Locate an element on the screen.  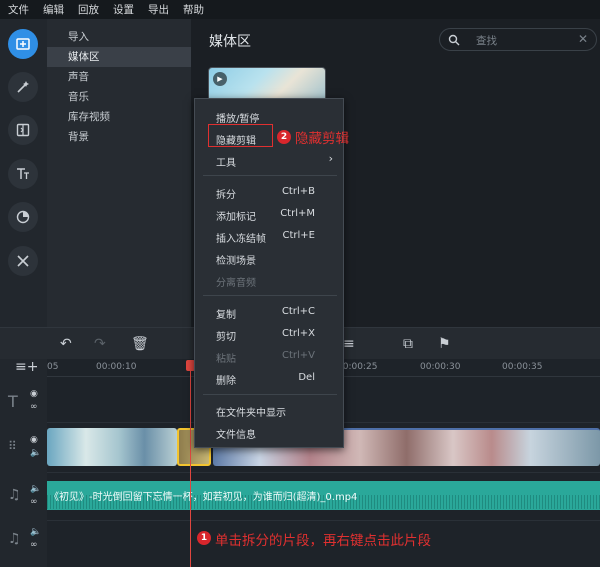
menu-help: 帮助 is located at coordinates (193, 9).